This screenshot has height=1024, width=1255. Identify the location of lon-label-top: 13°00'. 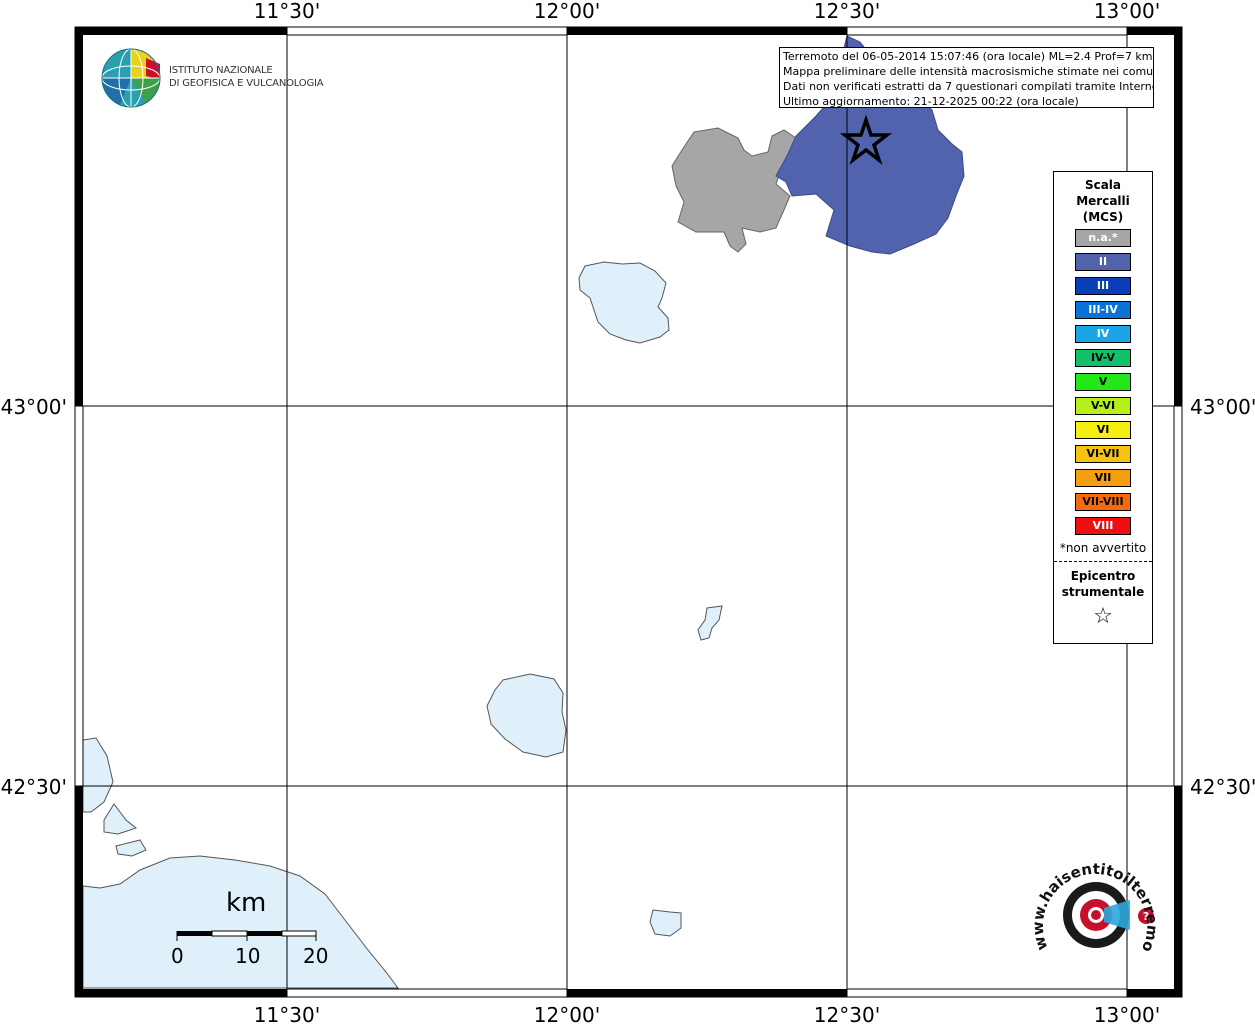
(1127, 11).